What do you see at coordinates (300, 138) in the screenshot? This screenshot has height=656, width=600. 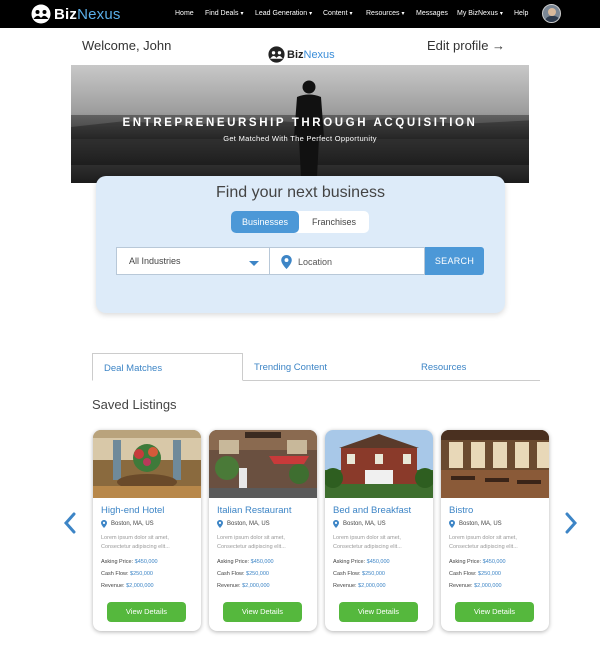 I see `hero-subtitle: Get Matched With The Perfect Opportunity` at bounding box center [300, 138].